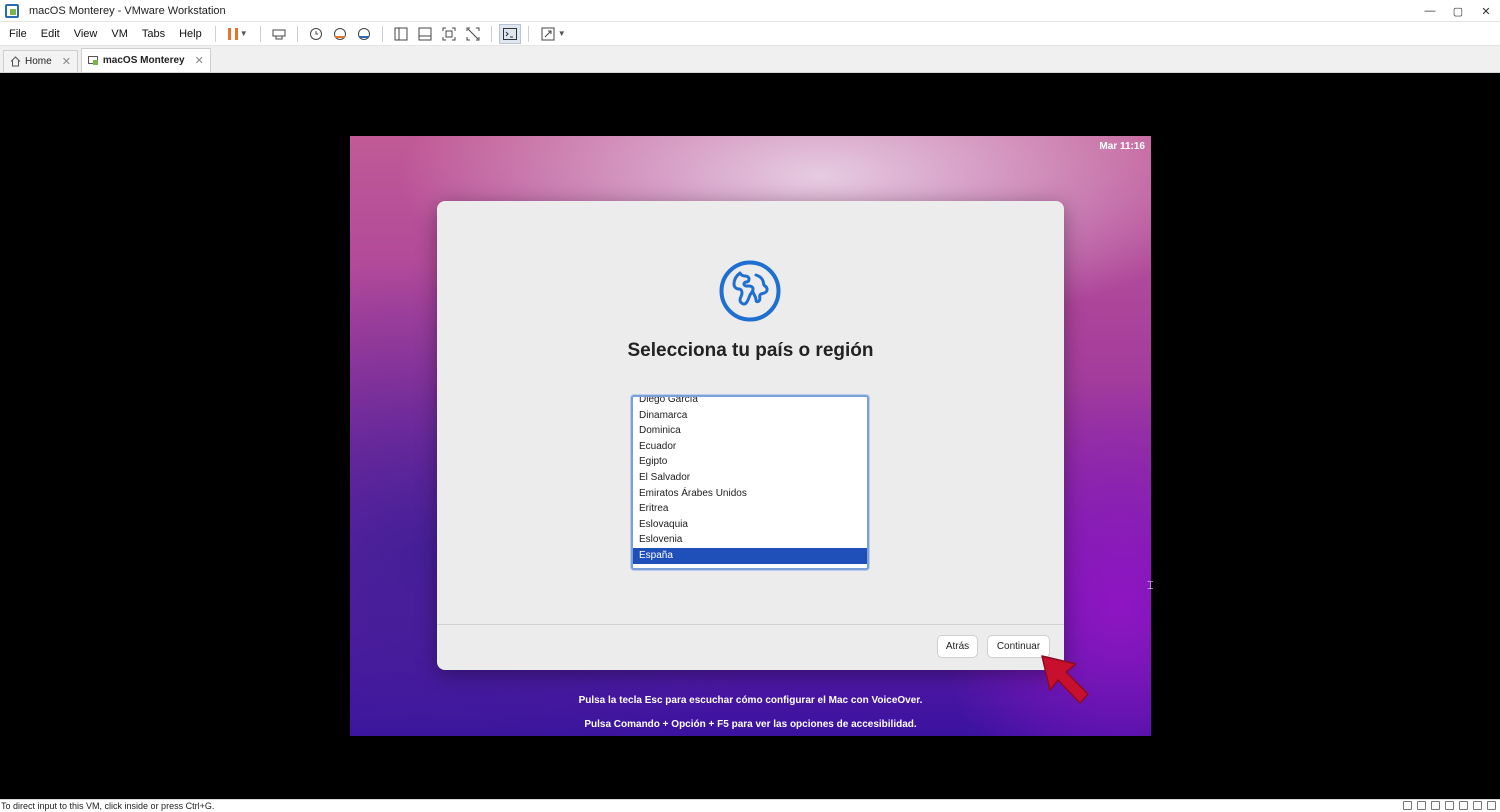 This screenshot has width=1500, height=812. I want to click on tab-home: Home ✕, so click(40, 61).